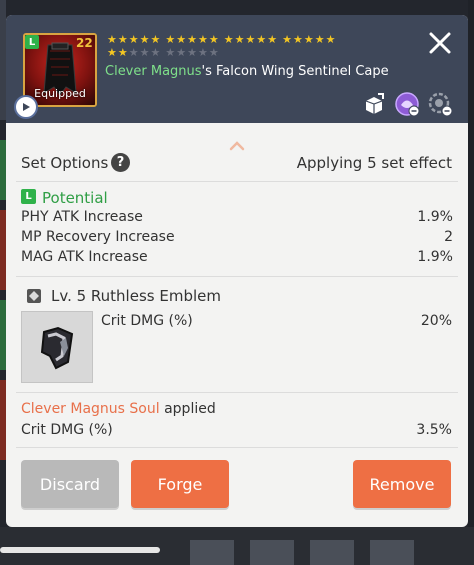 The width and height of the screenshot is (474, 565). Describe the element at coordinates (295, 71) in the screenshot. I see `item-name-suffix: 's Falcon Wing Sentinel Cape` at that location.